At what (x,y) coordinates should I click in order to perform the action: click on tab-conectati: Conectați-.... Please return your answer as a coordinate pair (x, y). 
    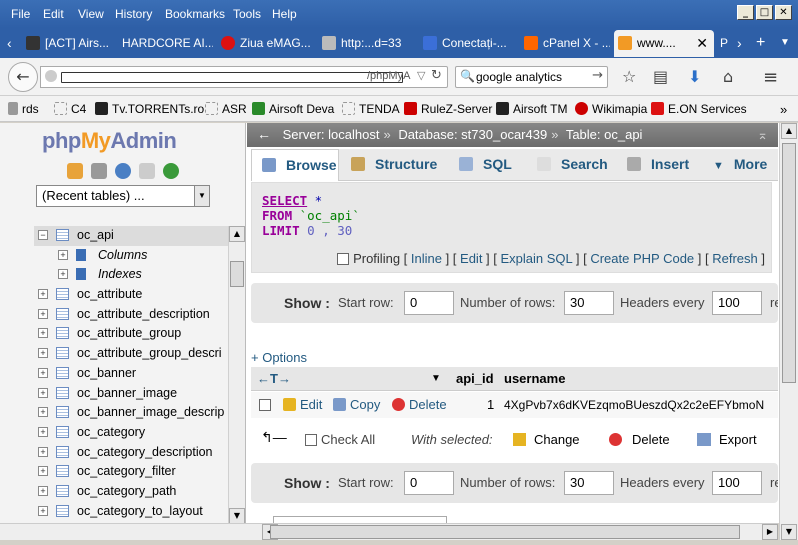
    Looking at the image, I should click on (466, 43).